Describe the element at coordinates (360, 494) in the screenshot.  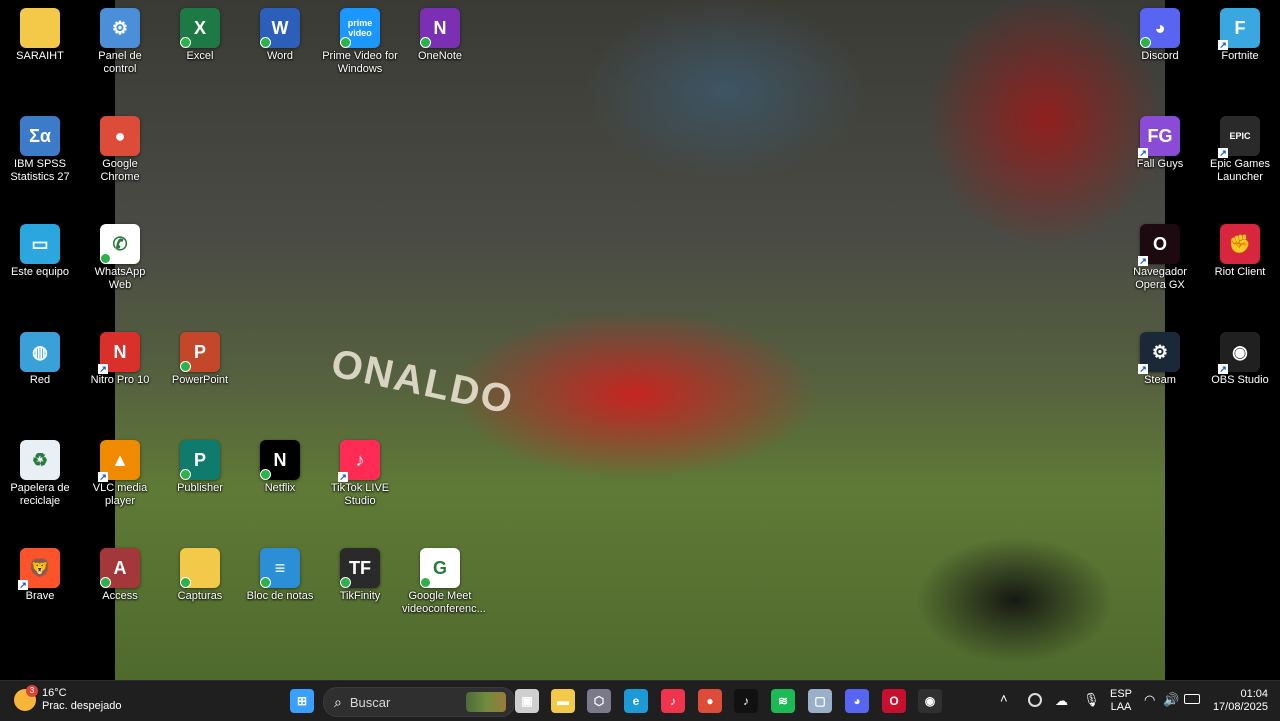
I see `desktop-icon-label: TikTok LIVE Studio` at that location.